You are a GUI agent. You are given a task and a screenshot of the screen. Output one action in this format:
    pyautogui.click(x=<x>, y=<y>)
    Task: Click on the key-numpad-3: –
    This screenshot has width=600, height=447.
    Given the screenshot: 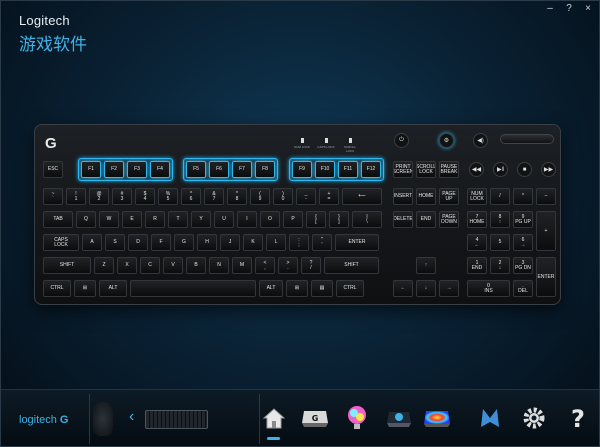 What is the action you would take?
    pyautogui.click(x=546, y=196)
    